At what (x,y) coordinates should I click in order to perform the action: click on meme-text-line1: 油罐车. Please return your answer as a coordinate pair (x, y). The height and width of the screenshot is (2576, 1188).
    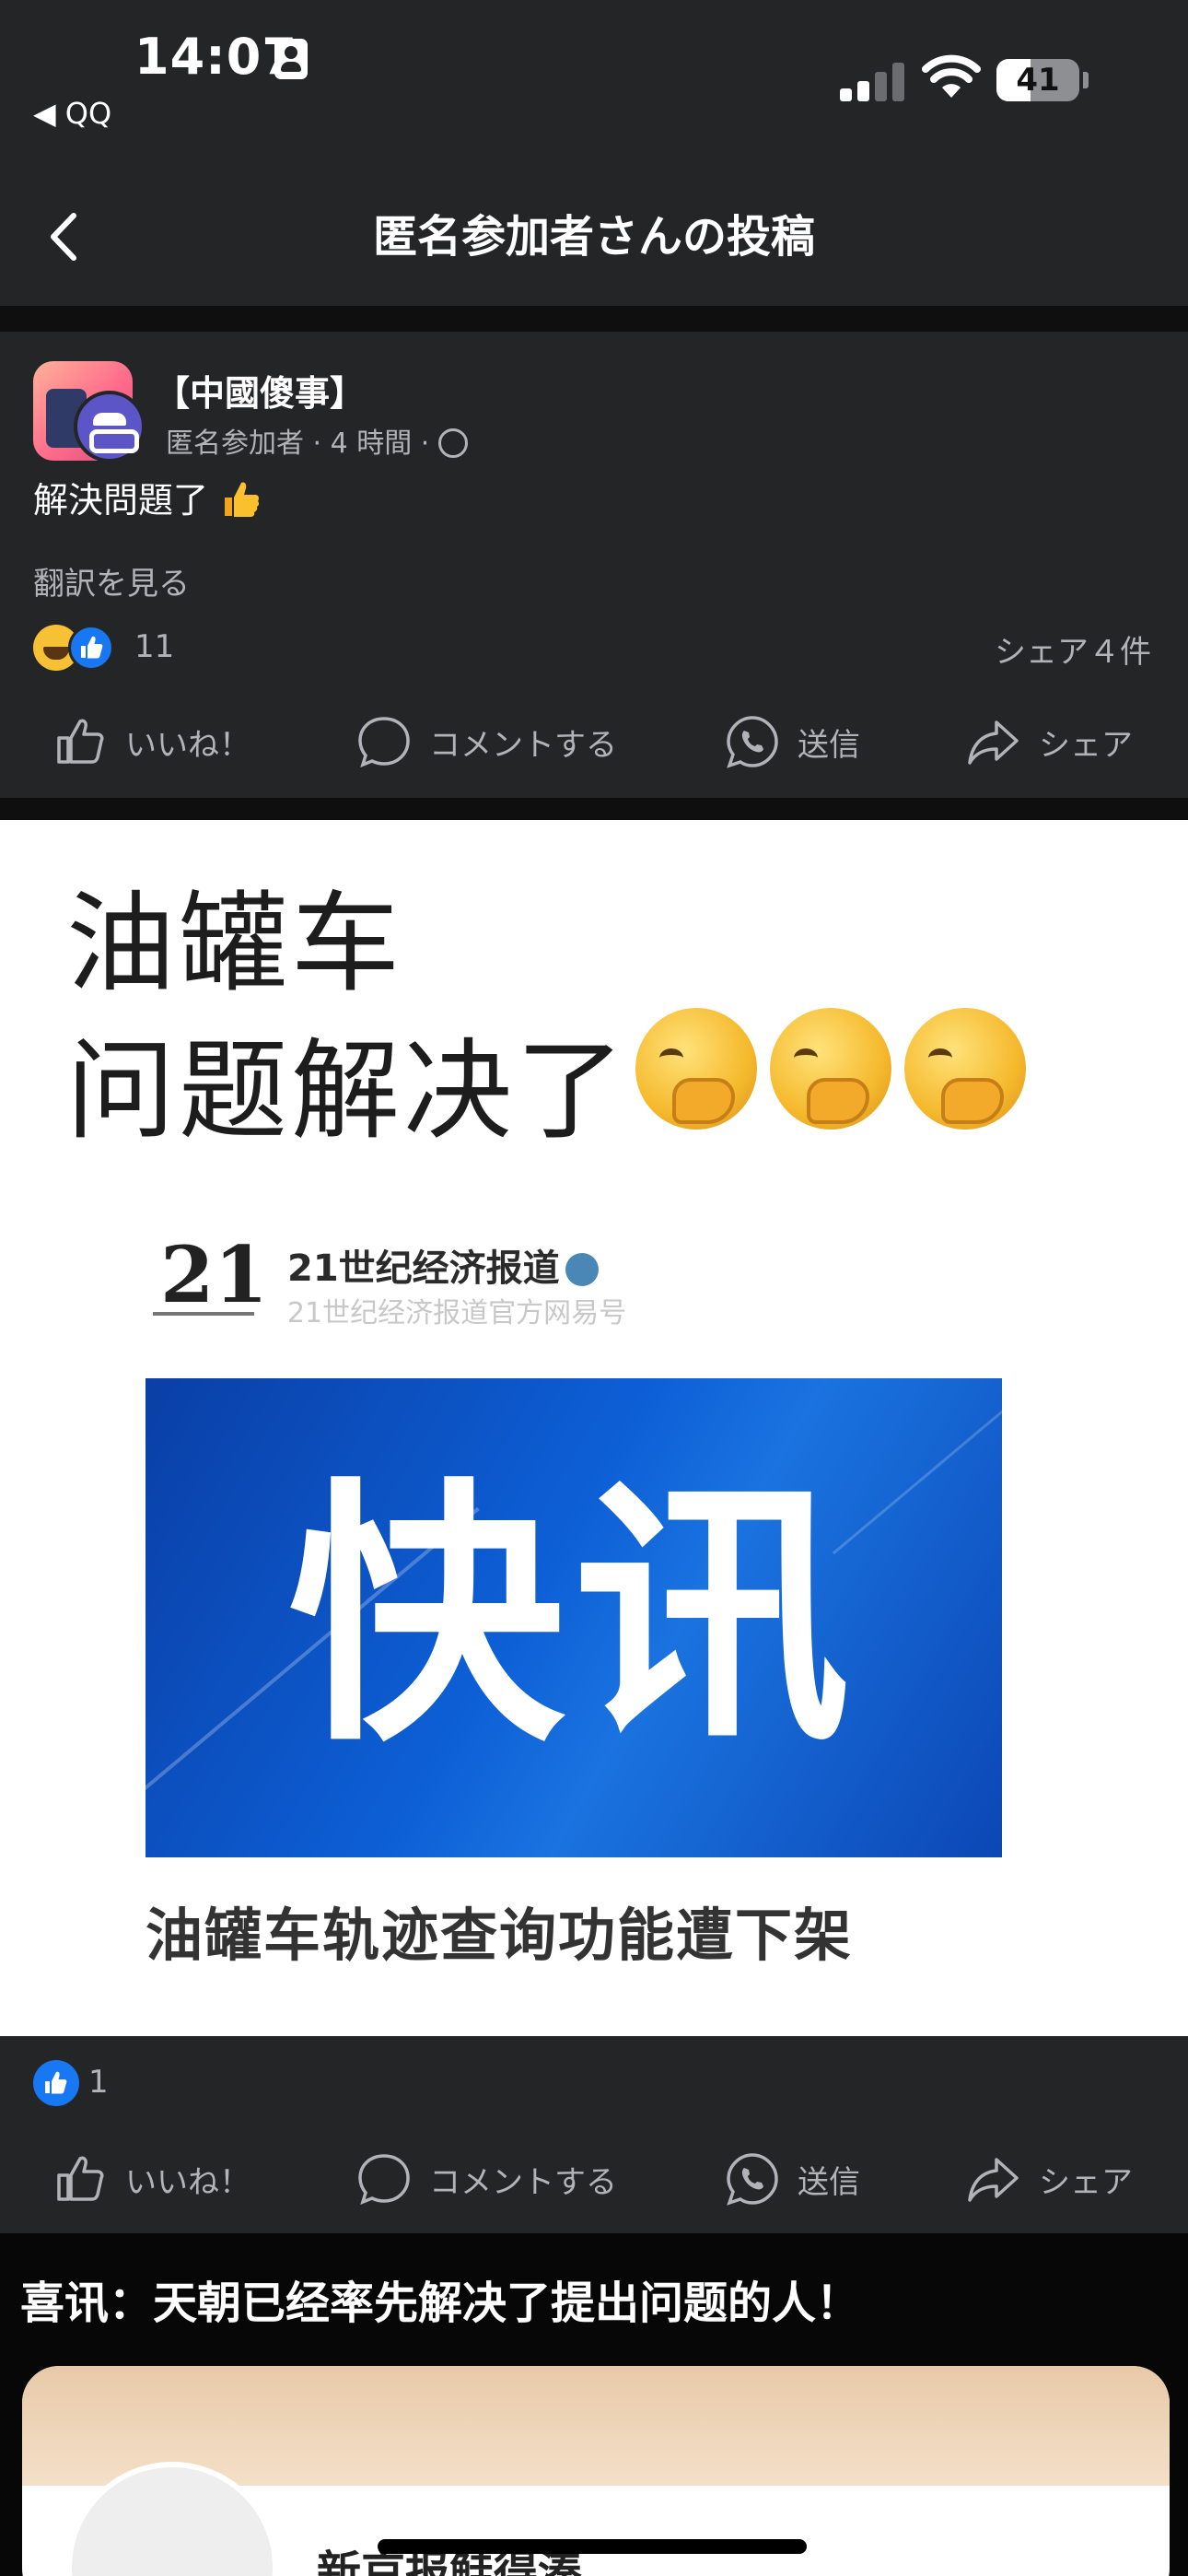
    Looking at the image, I should click on (235, 943).